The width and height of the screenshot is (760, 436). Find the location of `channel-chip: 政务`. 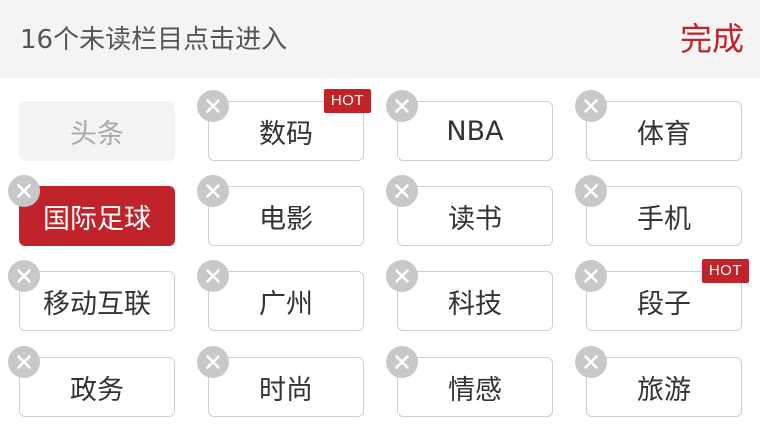

channel-chip: 政务 is located at coordinates (91, 381).